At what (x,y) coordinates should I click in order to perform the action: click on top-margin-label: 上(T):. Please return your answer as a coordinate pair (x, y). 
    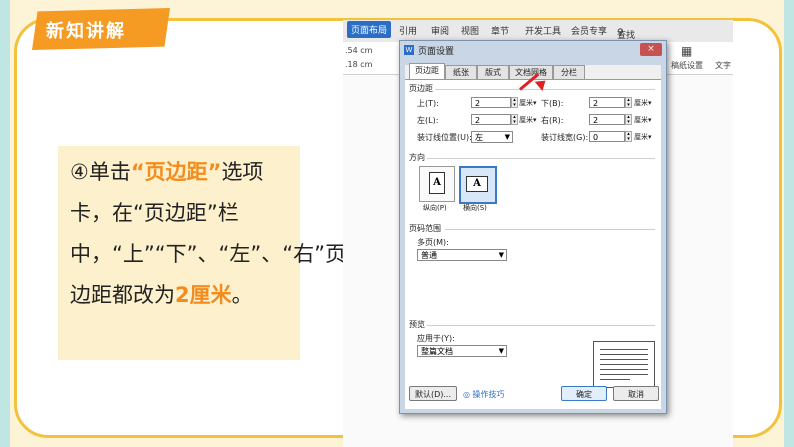
    Looking at the image, I should click on (428, 103).